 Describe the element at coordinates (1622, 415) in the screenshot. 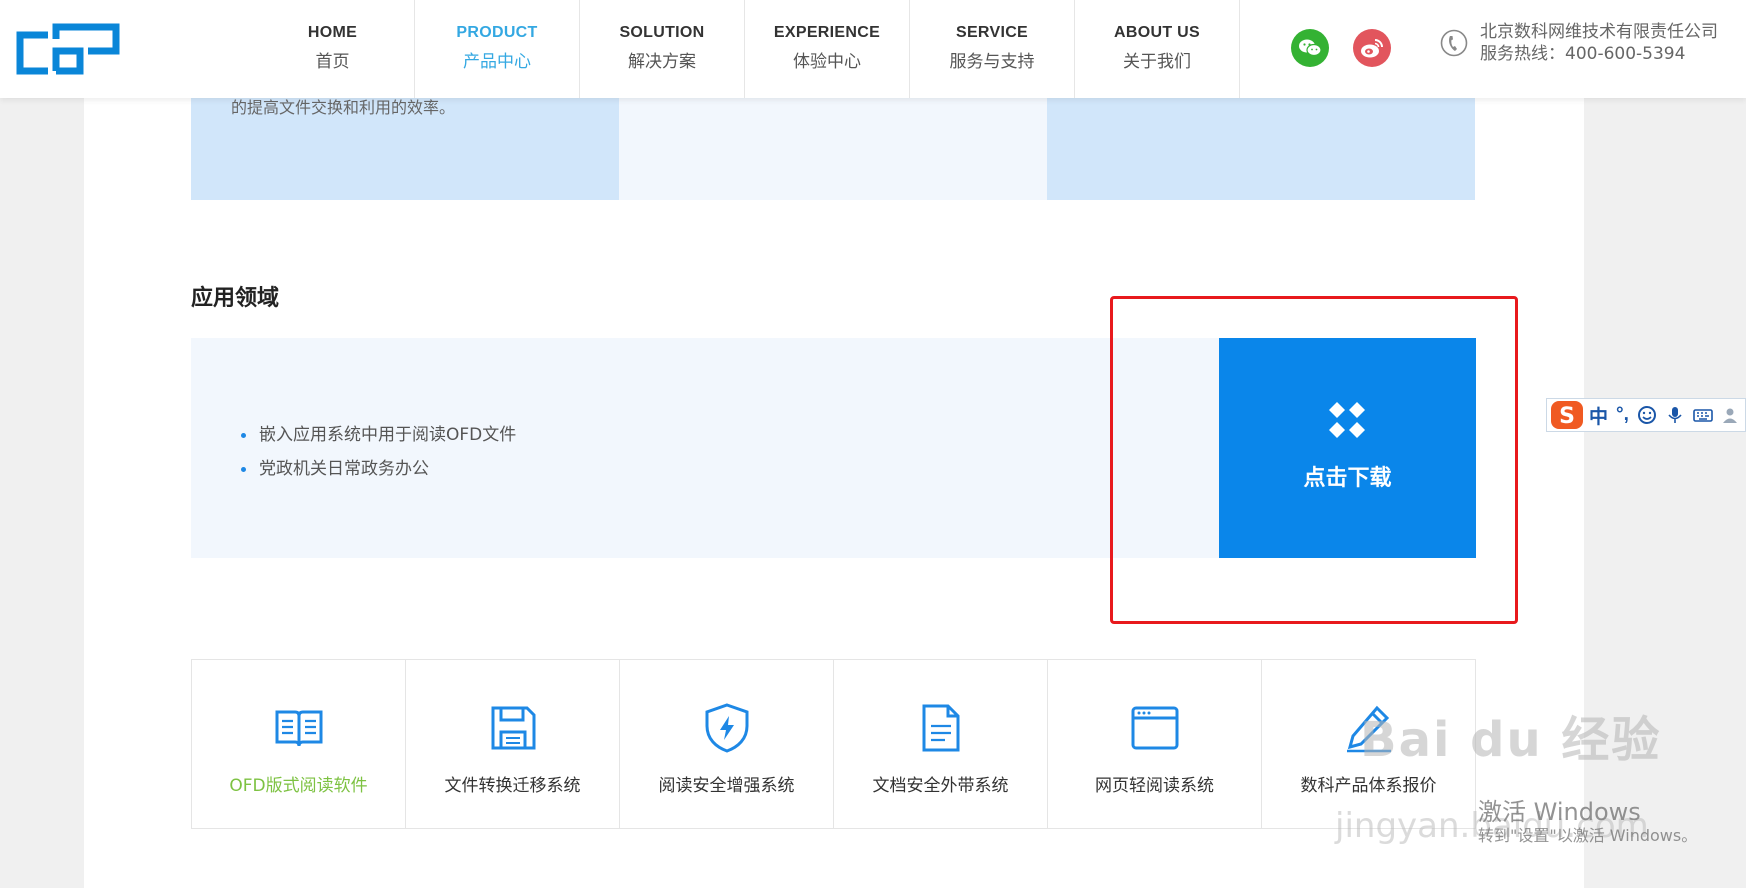

I see `ime-punct: °,` at that location.